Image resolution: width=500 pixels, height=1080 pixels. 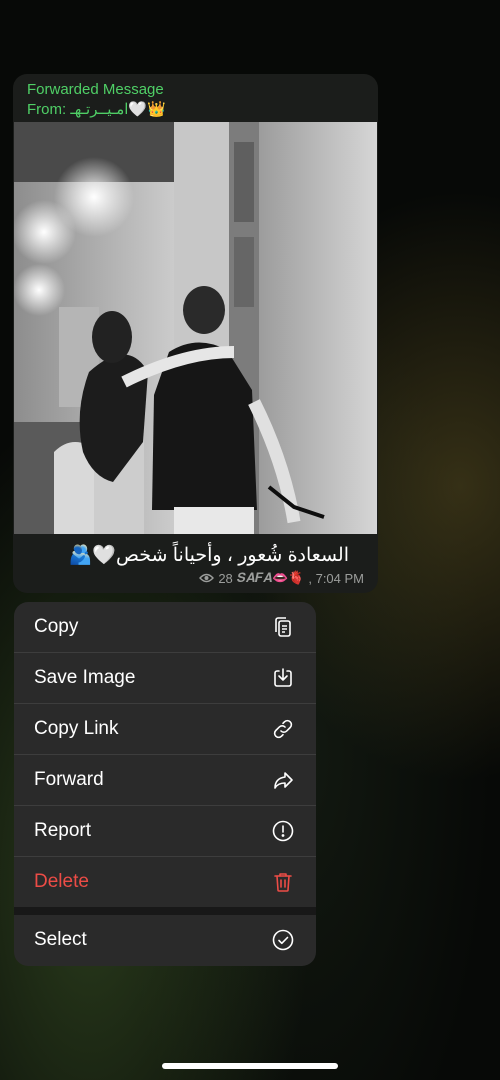 I want to click on from-label: From:, so click(x=47, y=109).